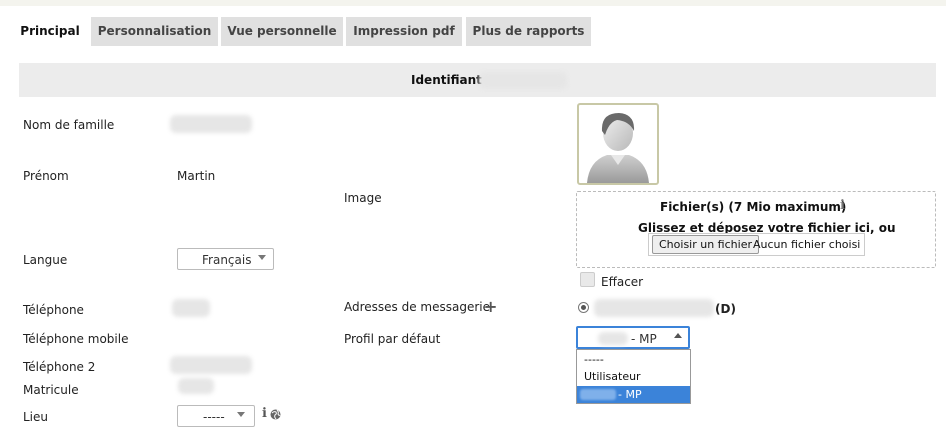  I want to click on lieu-select-value: -----, so click(214, 417).